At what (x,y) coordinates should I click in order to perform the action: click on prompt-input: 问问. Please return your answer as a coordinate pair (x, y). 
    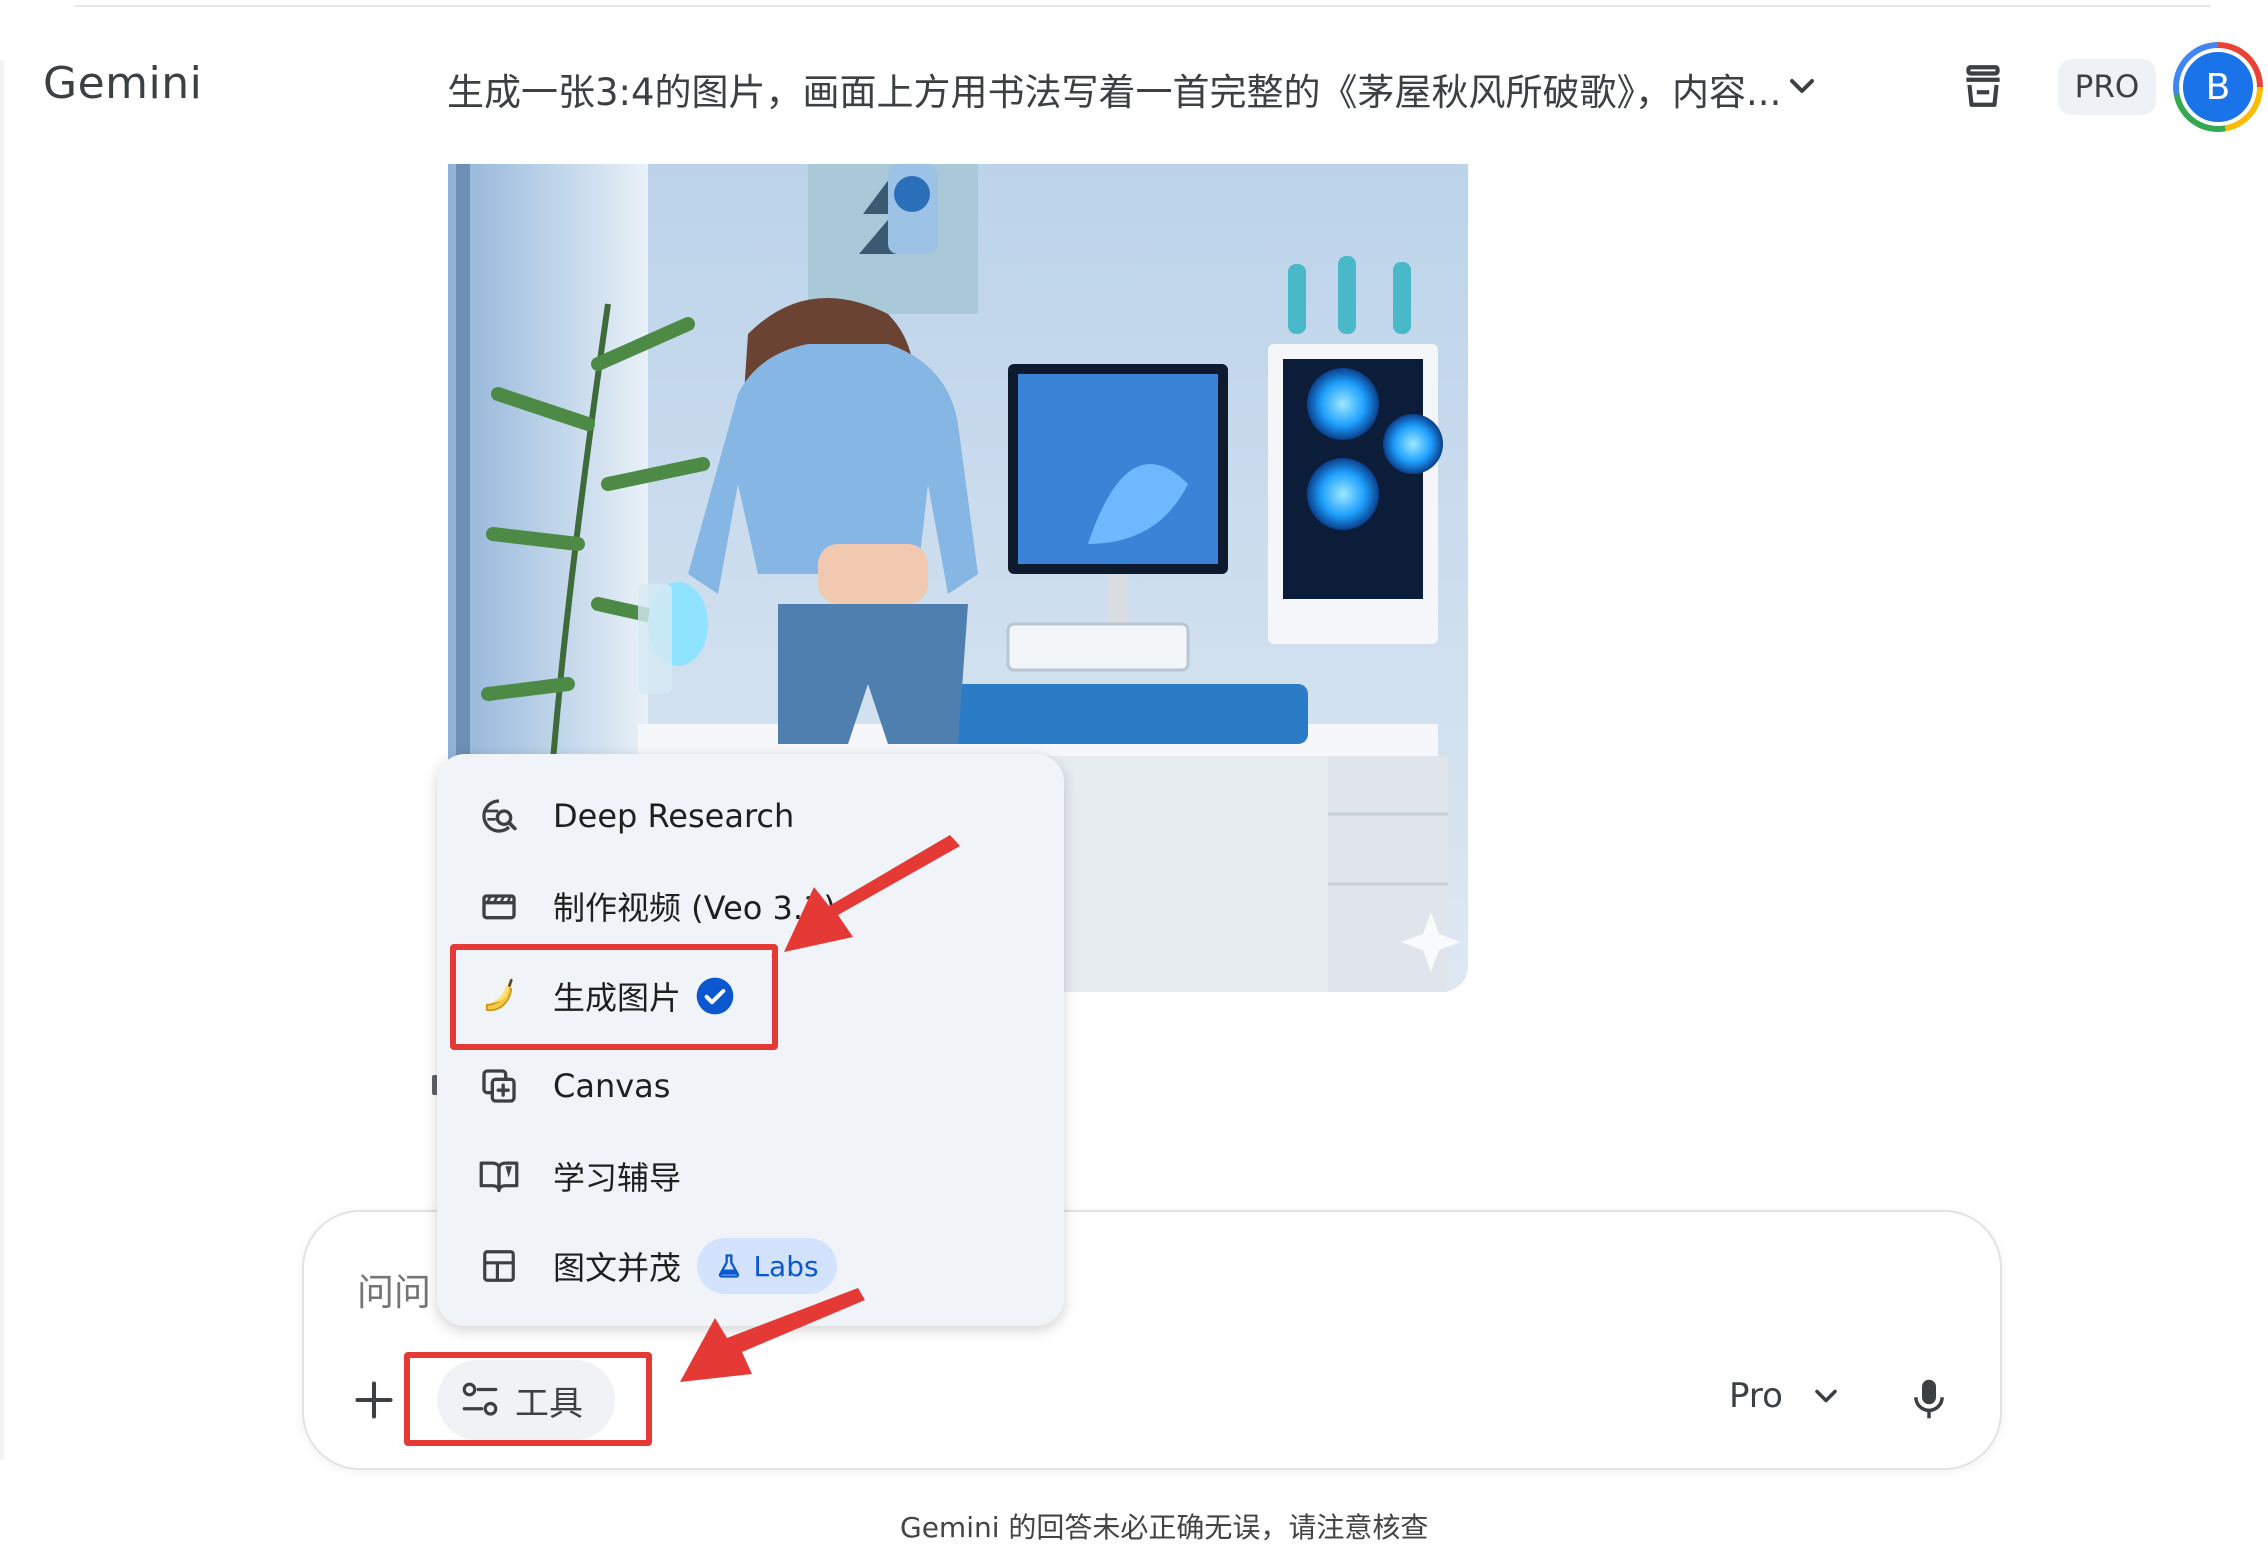
    Looking at the image, I should click on (394, 1289).